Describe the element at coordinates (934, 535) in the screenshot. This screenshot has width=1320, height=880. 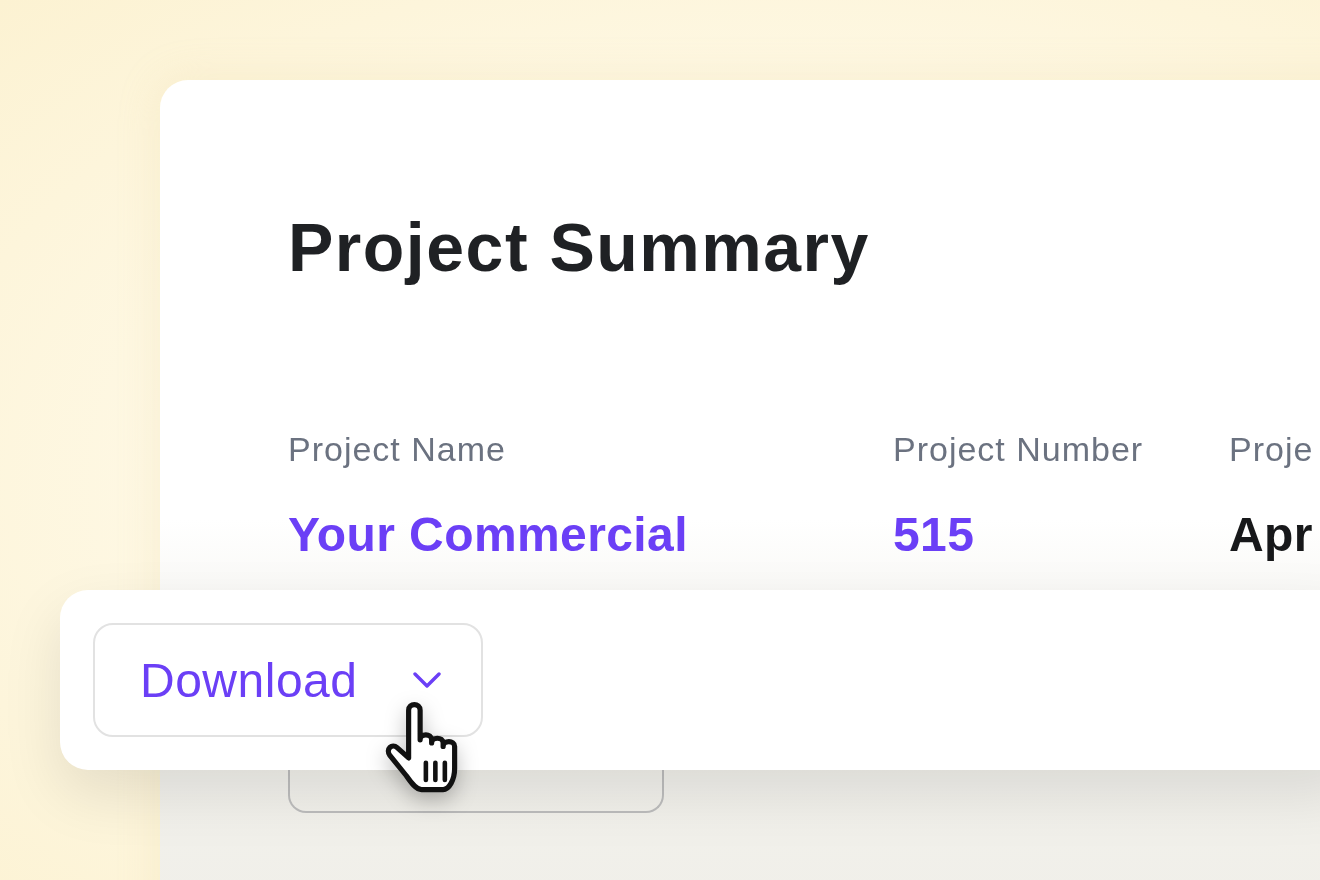
I see `field-value: 515` at that location.